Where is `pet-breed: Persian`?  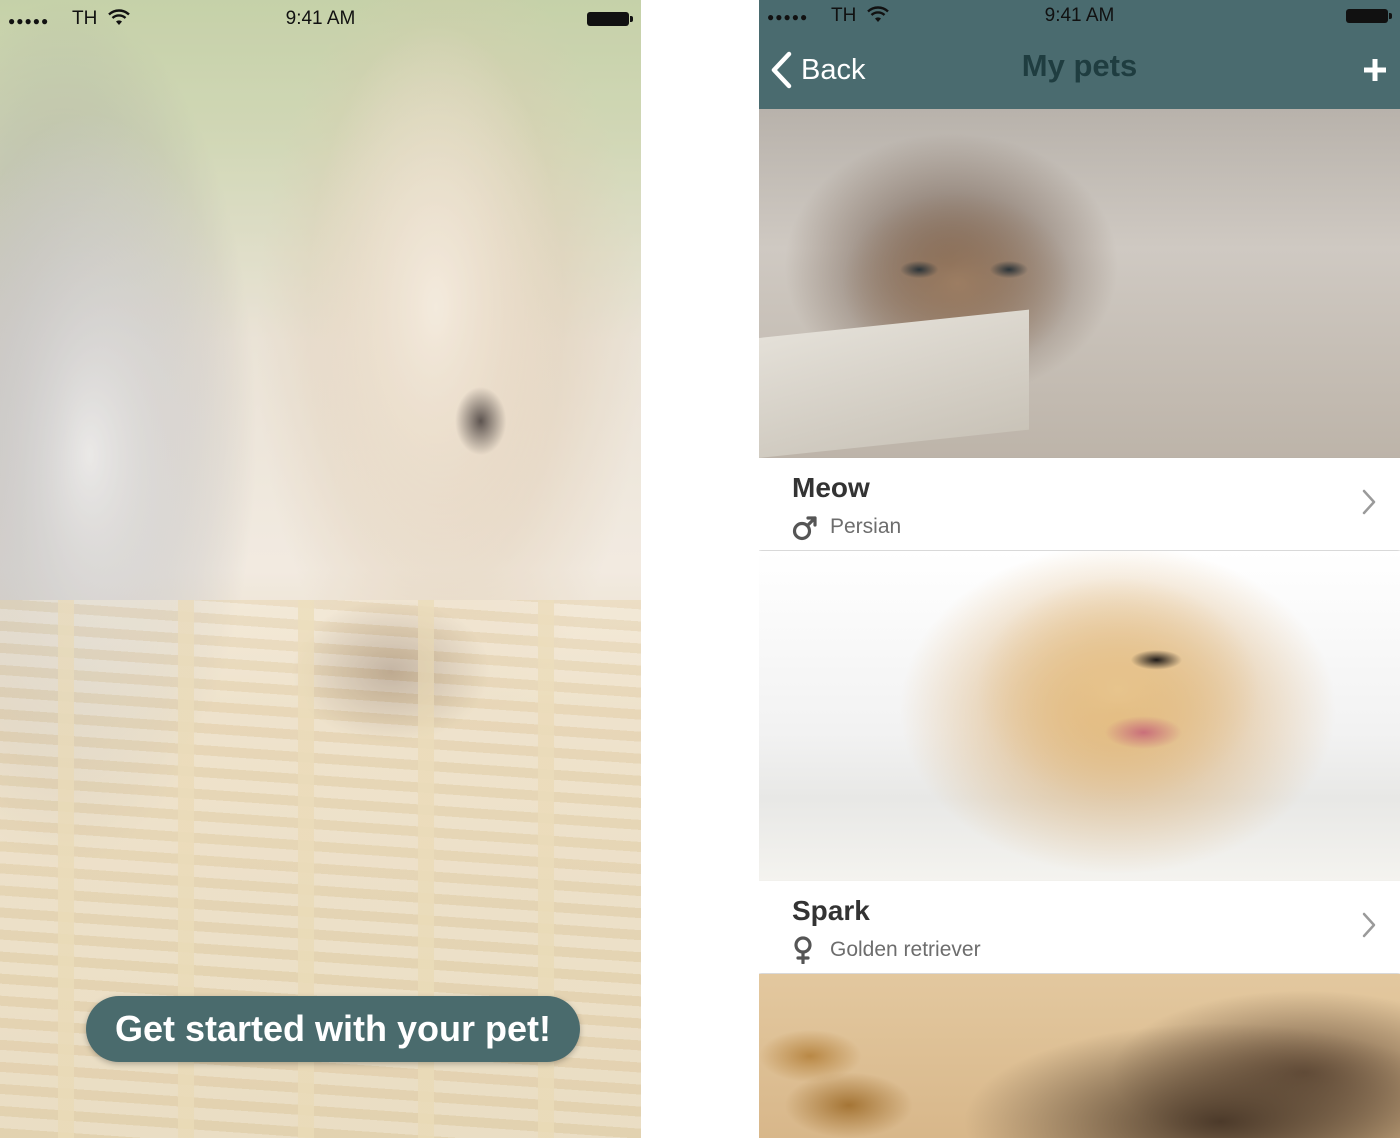
pet-breed: Persian is located at coordinates (866, 526).